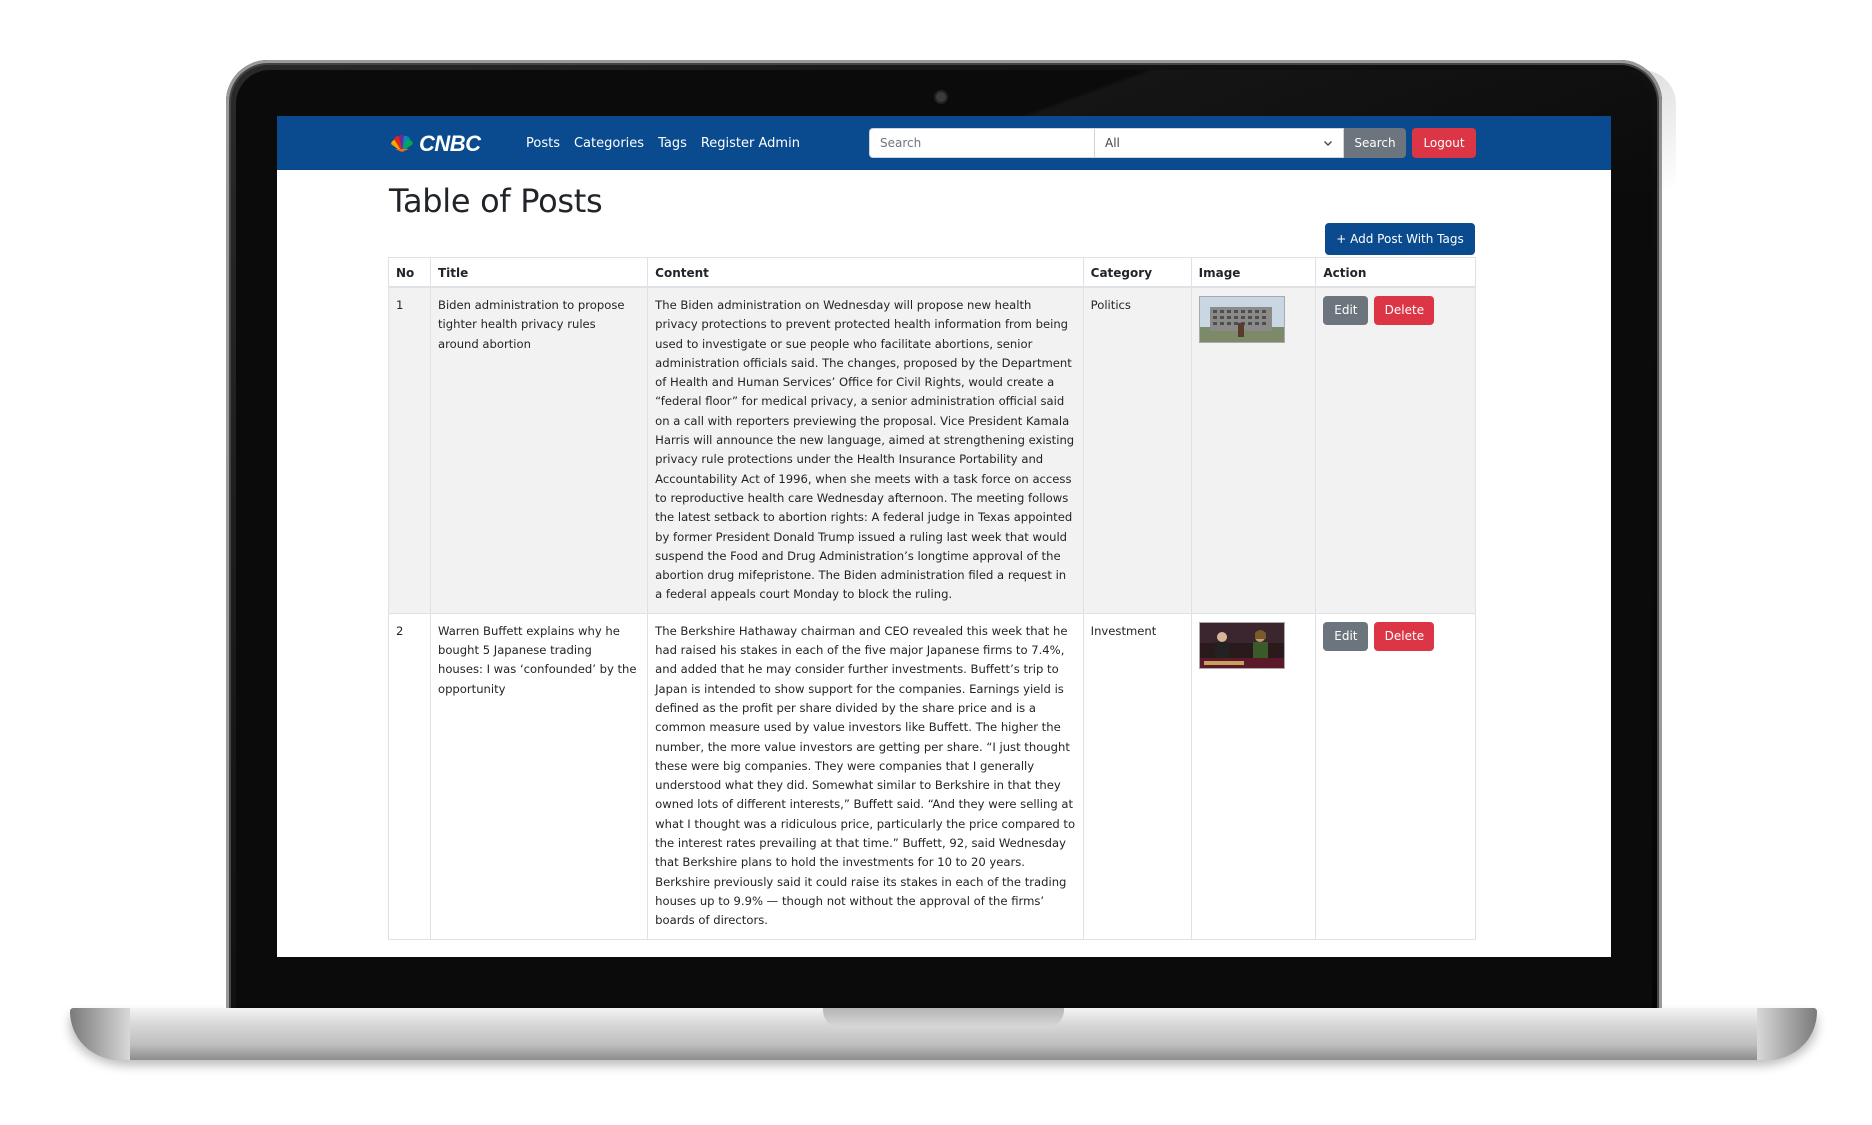 The image size is (1872, 1125). What do you see at coordinates (1375, 143) in the screenshot?
I see `search-button: Search` at bounding box center [1375, 143].